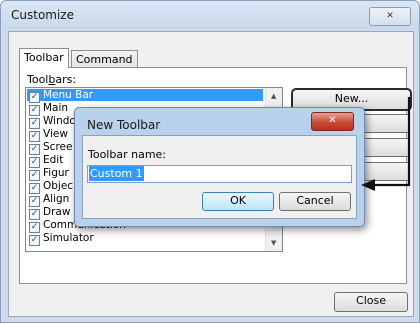 This screenshot has width=420, height=324. I want to click on list-item: ✓ Figur, so click(48, 174).